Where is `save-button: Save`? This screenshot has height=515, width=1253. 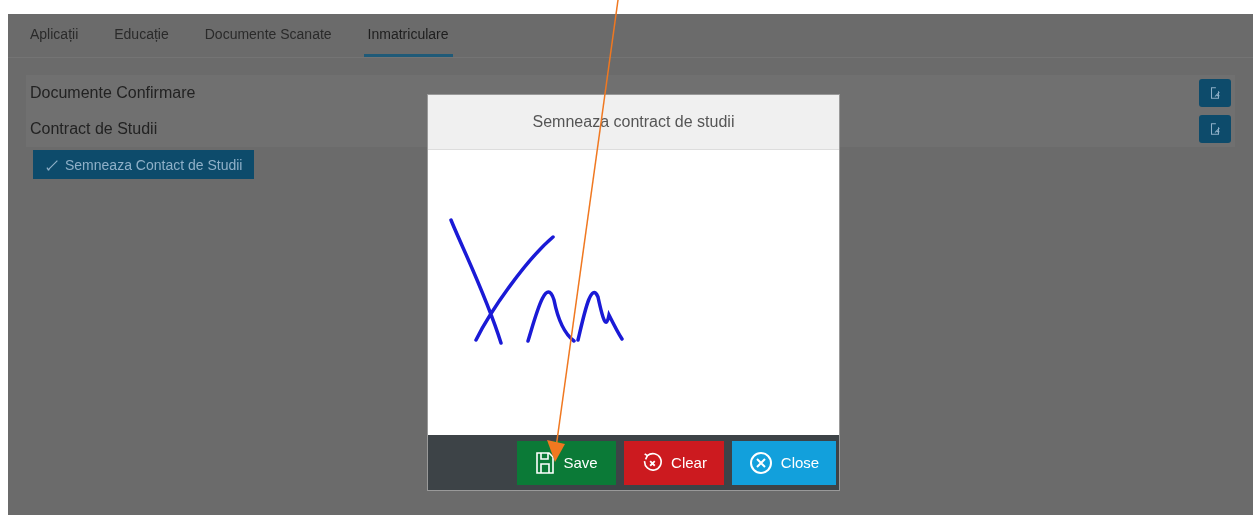
save-button: Save is located at coordinates (566, 462).